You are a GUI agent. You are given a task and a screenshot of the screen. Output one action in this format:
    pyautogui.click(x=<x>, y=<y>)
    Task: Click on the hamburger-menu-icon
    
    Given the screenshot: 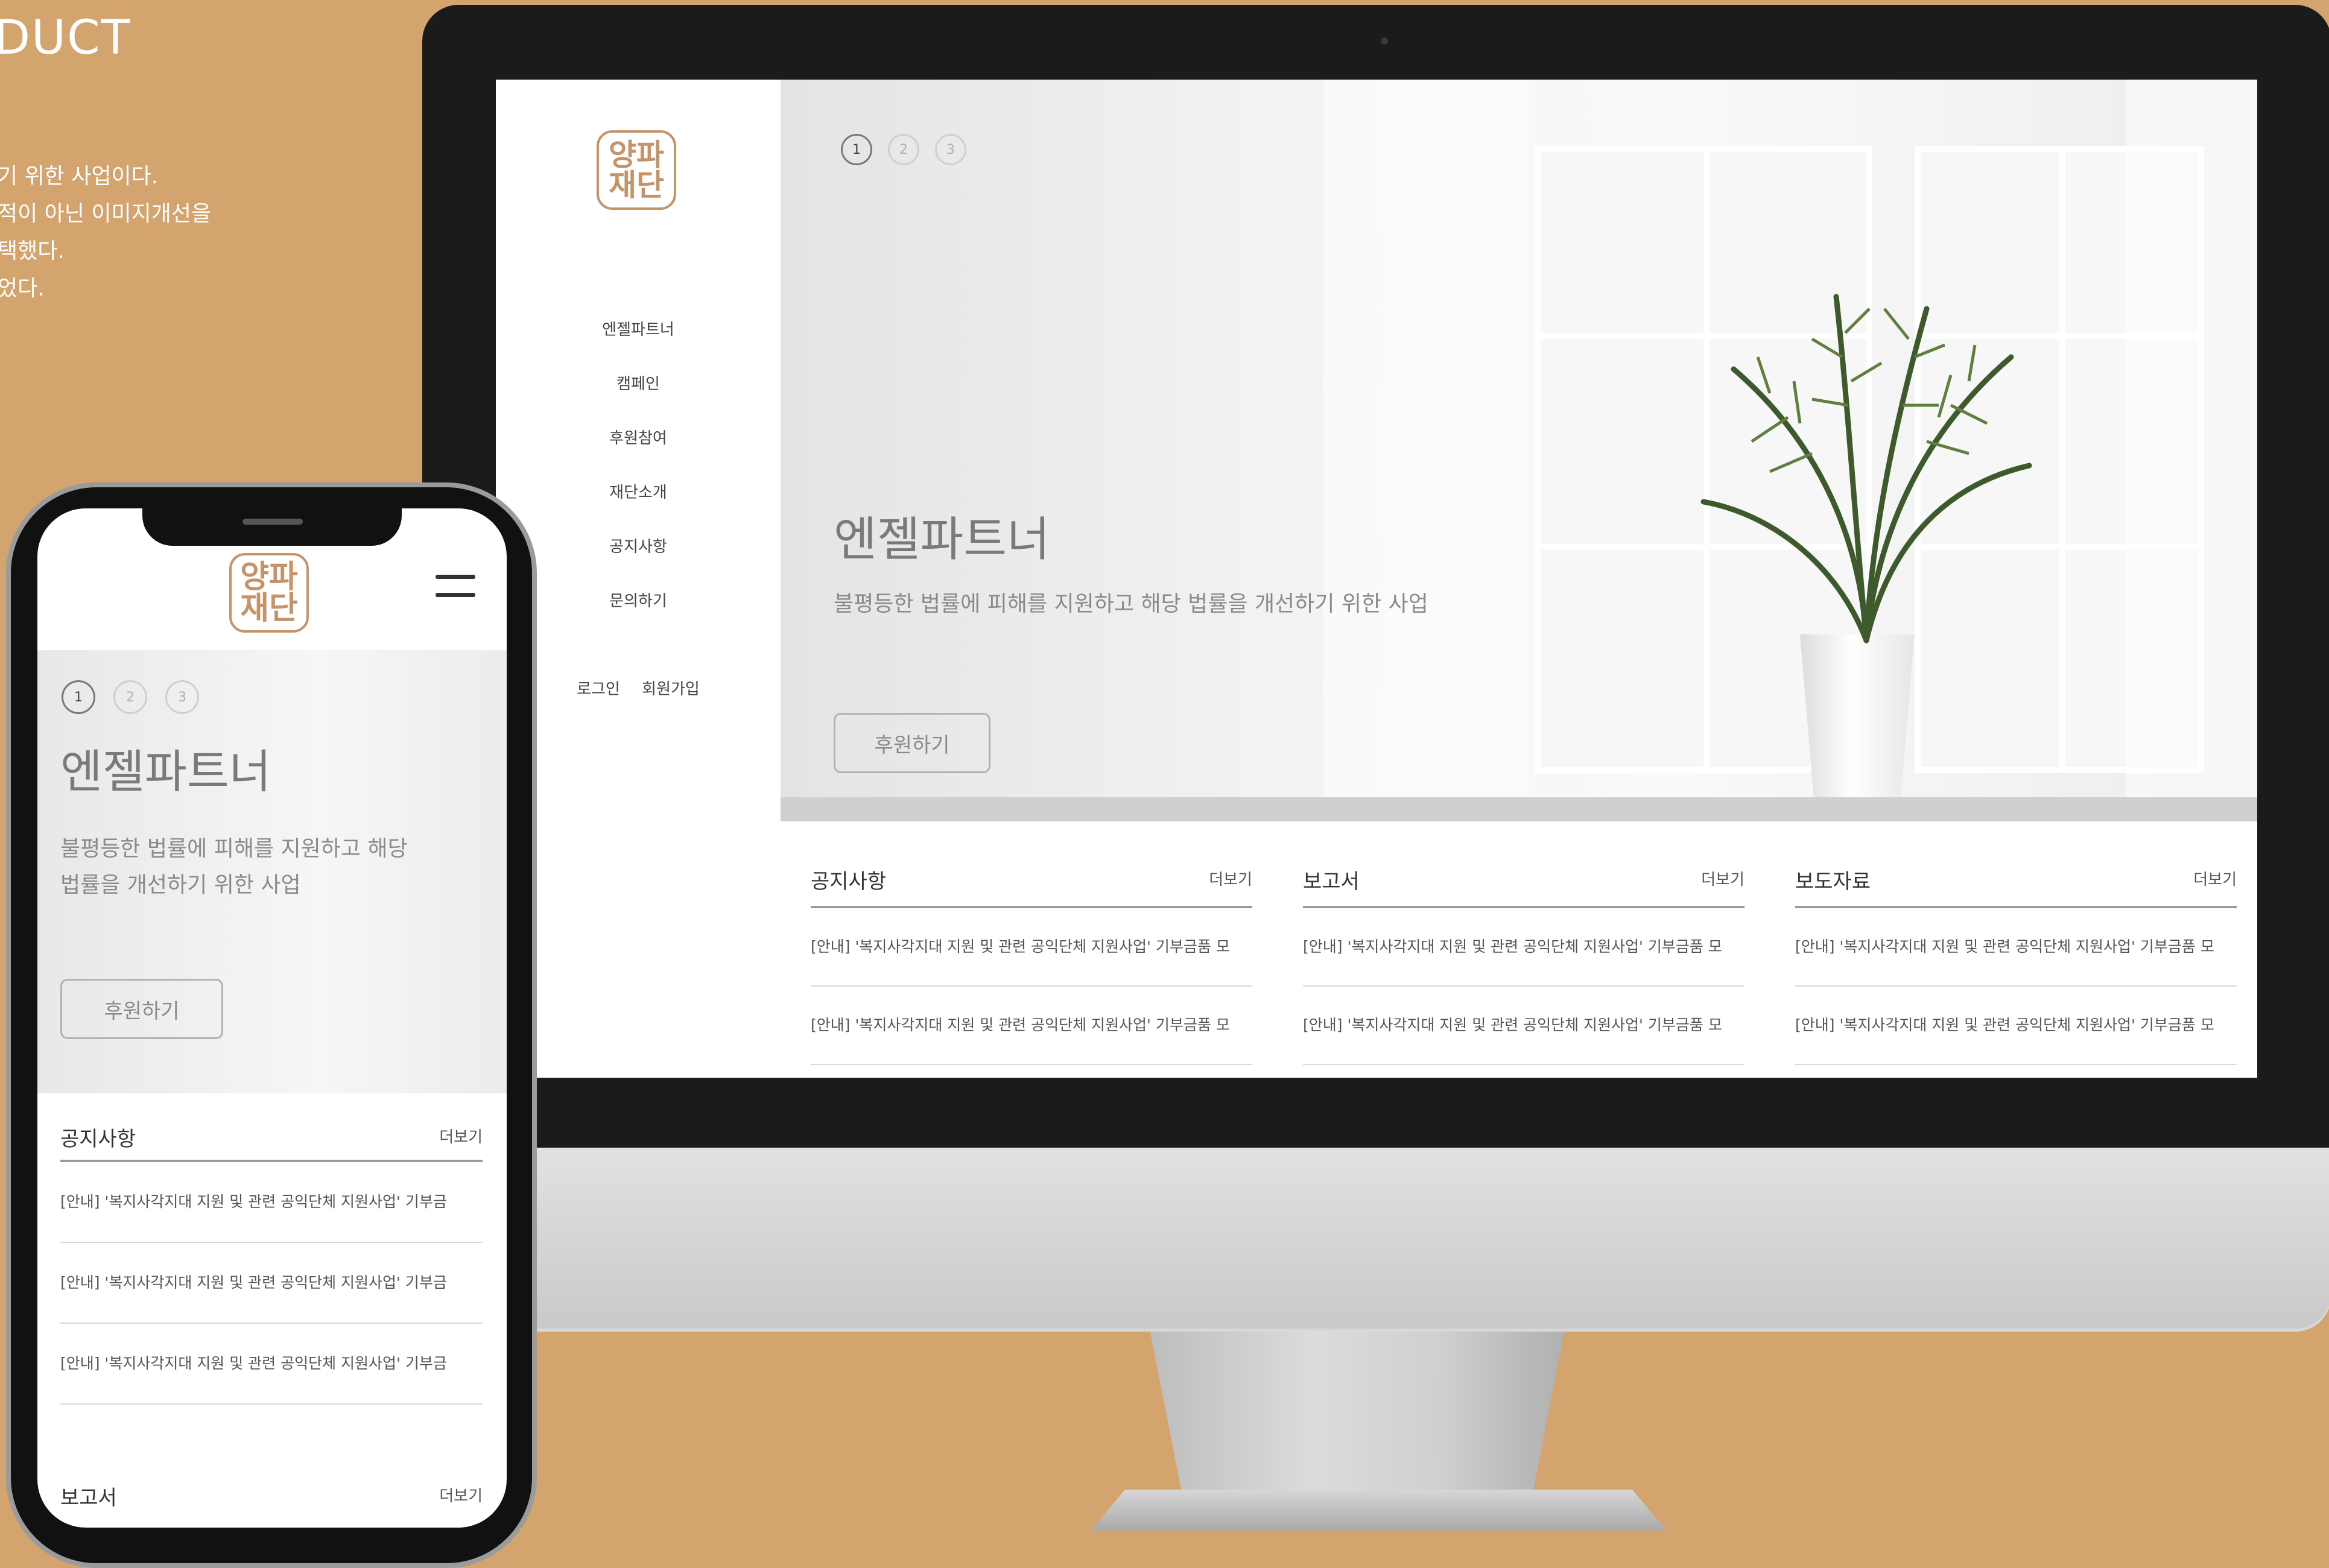 What is the action you would take?
    pyautogui.click(x=455, y=595)
    